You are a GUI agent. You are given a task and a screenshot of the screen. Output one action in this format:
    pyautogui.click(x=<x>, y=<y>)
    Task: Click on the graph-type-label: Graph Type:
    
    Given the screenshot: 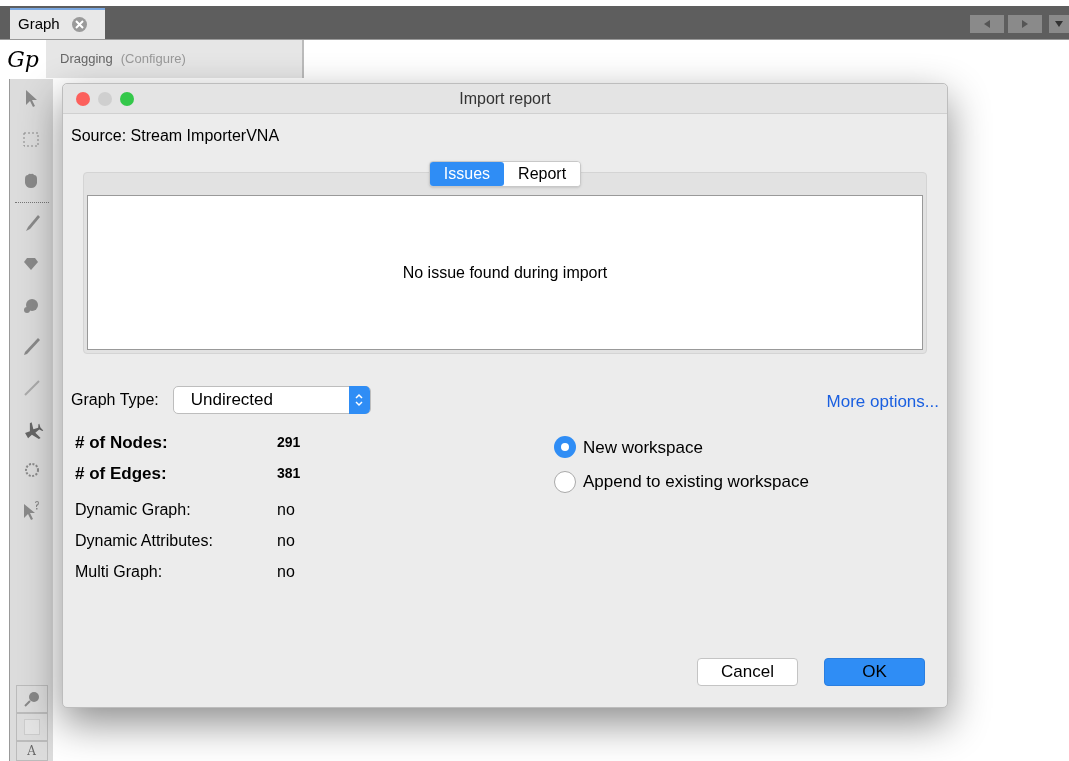 What is the action you would take?
    pyautogui.click(x=115, y=400)
    